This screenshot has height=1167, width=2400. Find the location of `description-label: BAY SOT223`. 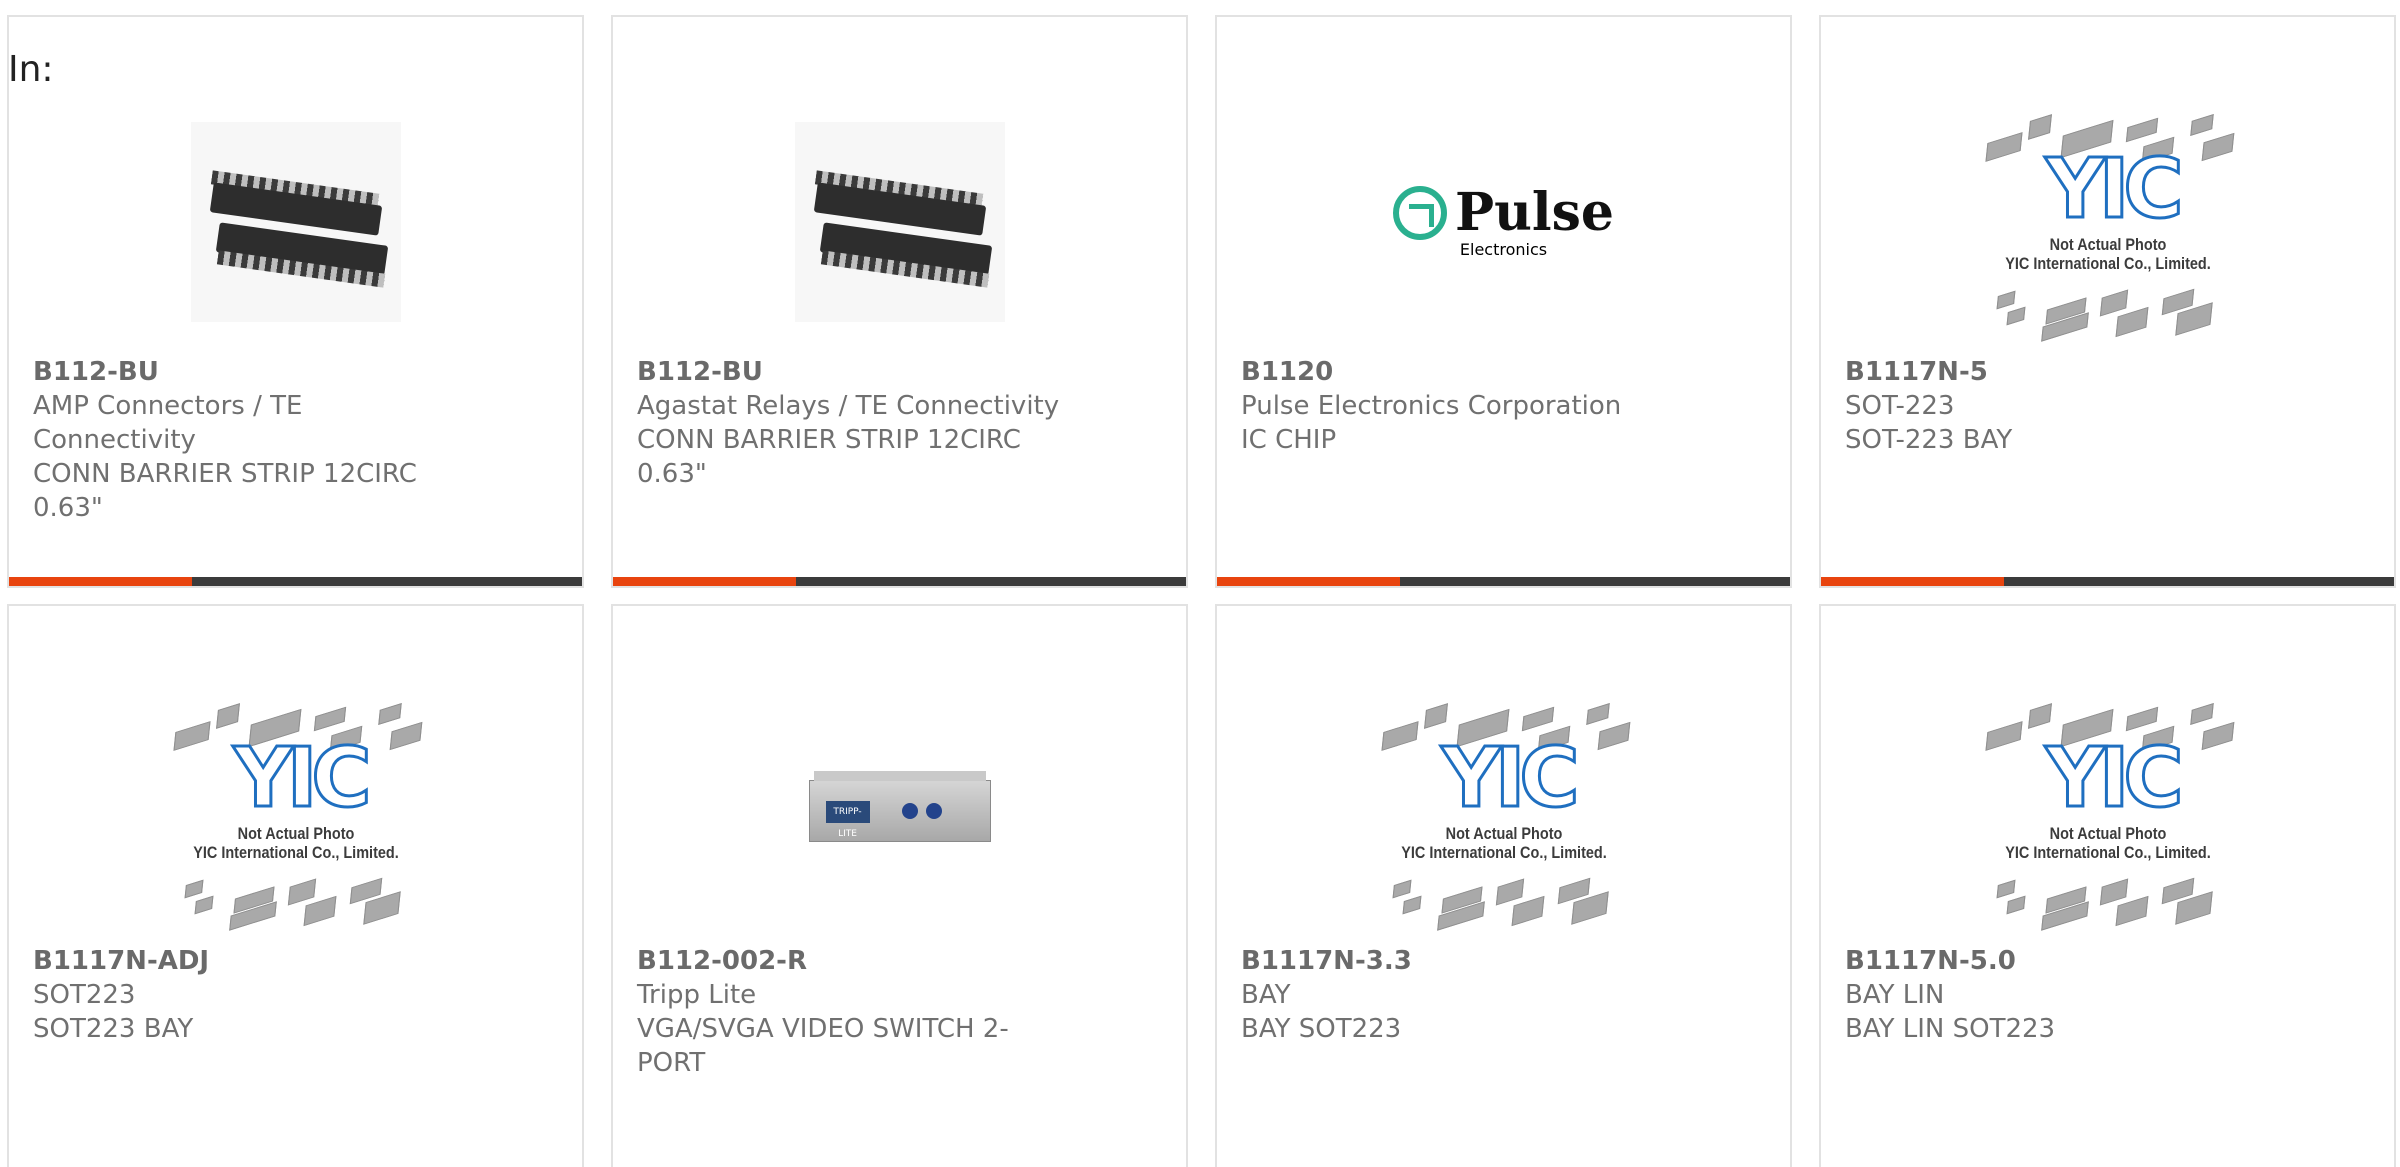

description-label: BAY SOT223 is located at coordinates (1321, 1029).